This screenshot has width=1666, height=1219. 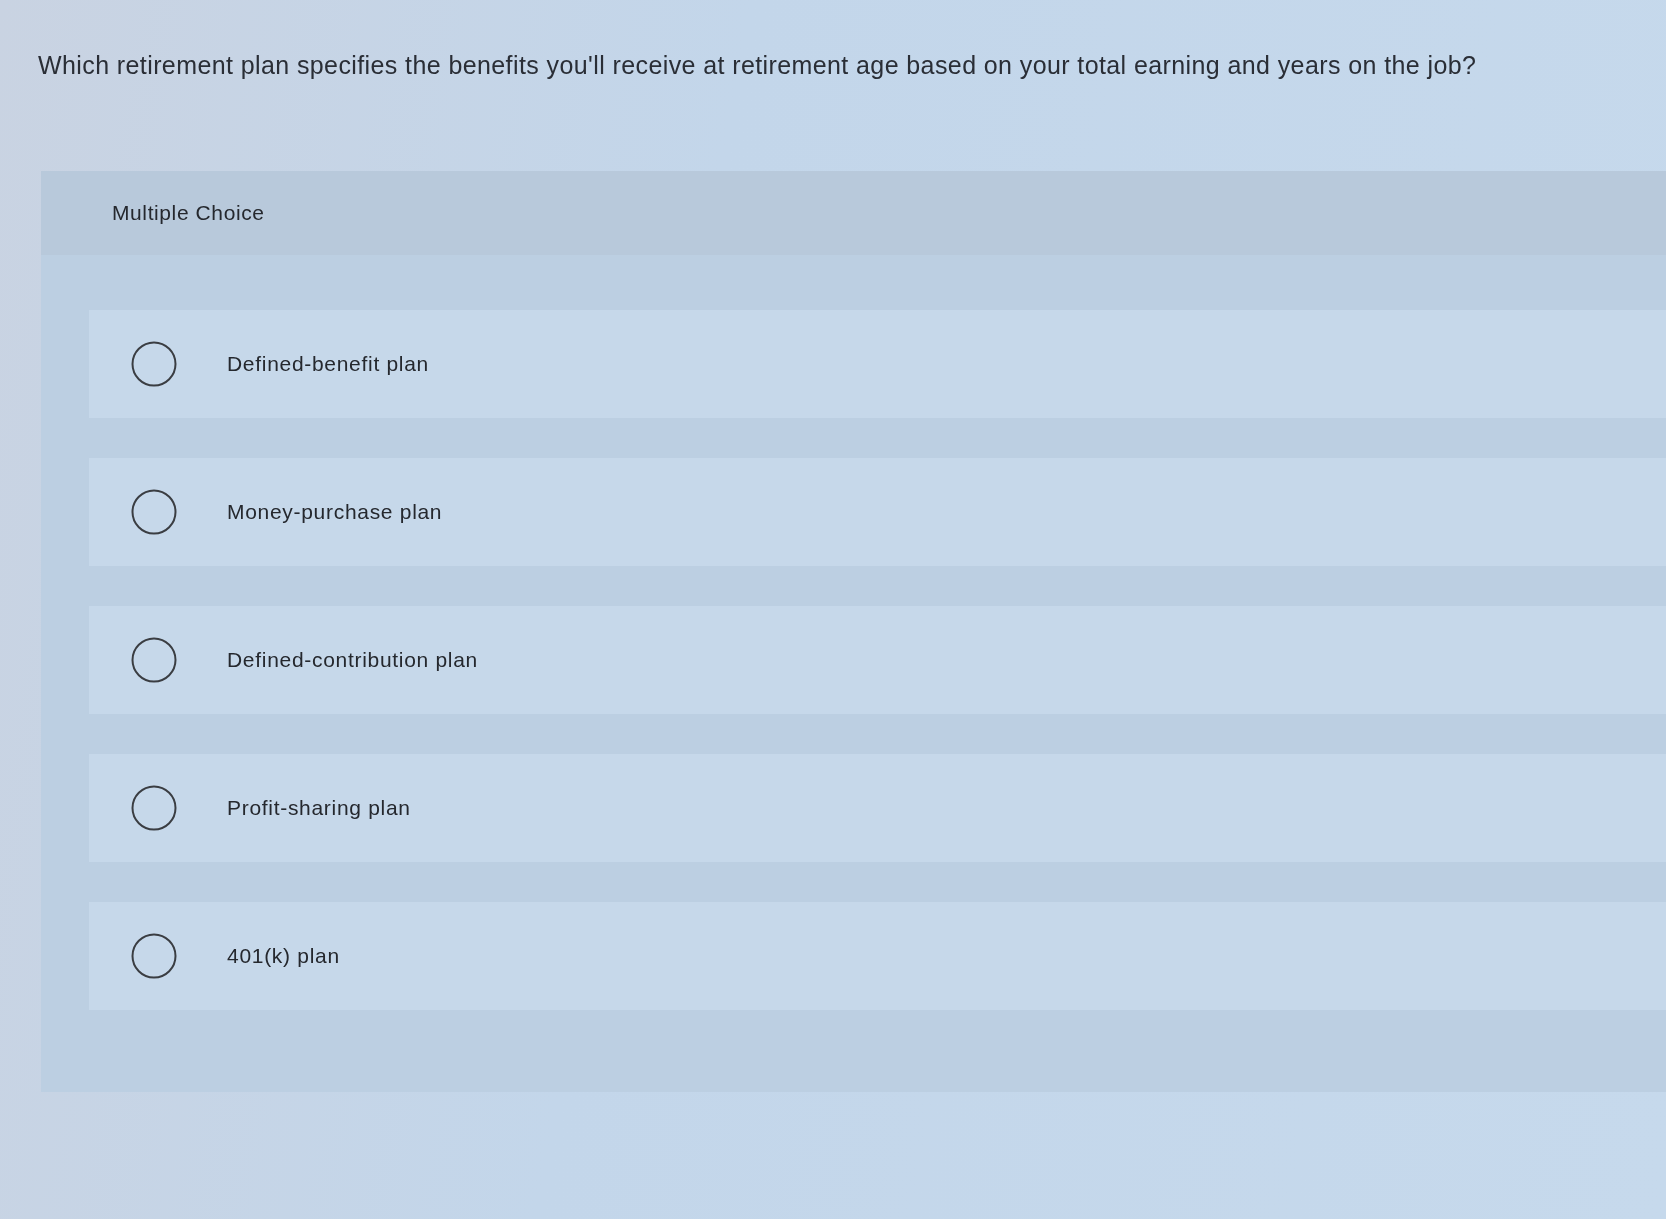 I want to click on answer-option: Profit-sharing plan, so click(x=877, y=808).